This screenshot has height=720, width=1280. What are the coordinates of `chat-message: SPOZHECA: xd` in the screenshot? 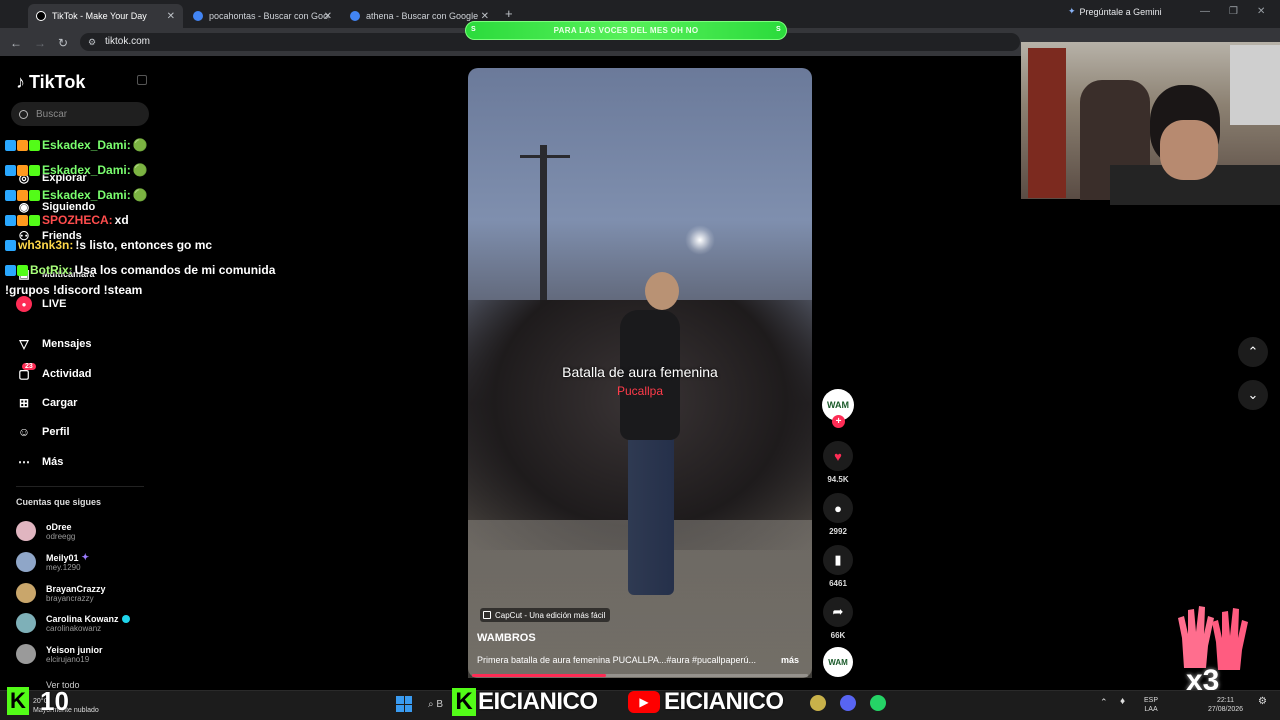 It's located at (67, 220).